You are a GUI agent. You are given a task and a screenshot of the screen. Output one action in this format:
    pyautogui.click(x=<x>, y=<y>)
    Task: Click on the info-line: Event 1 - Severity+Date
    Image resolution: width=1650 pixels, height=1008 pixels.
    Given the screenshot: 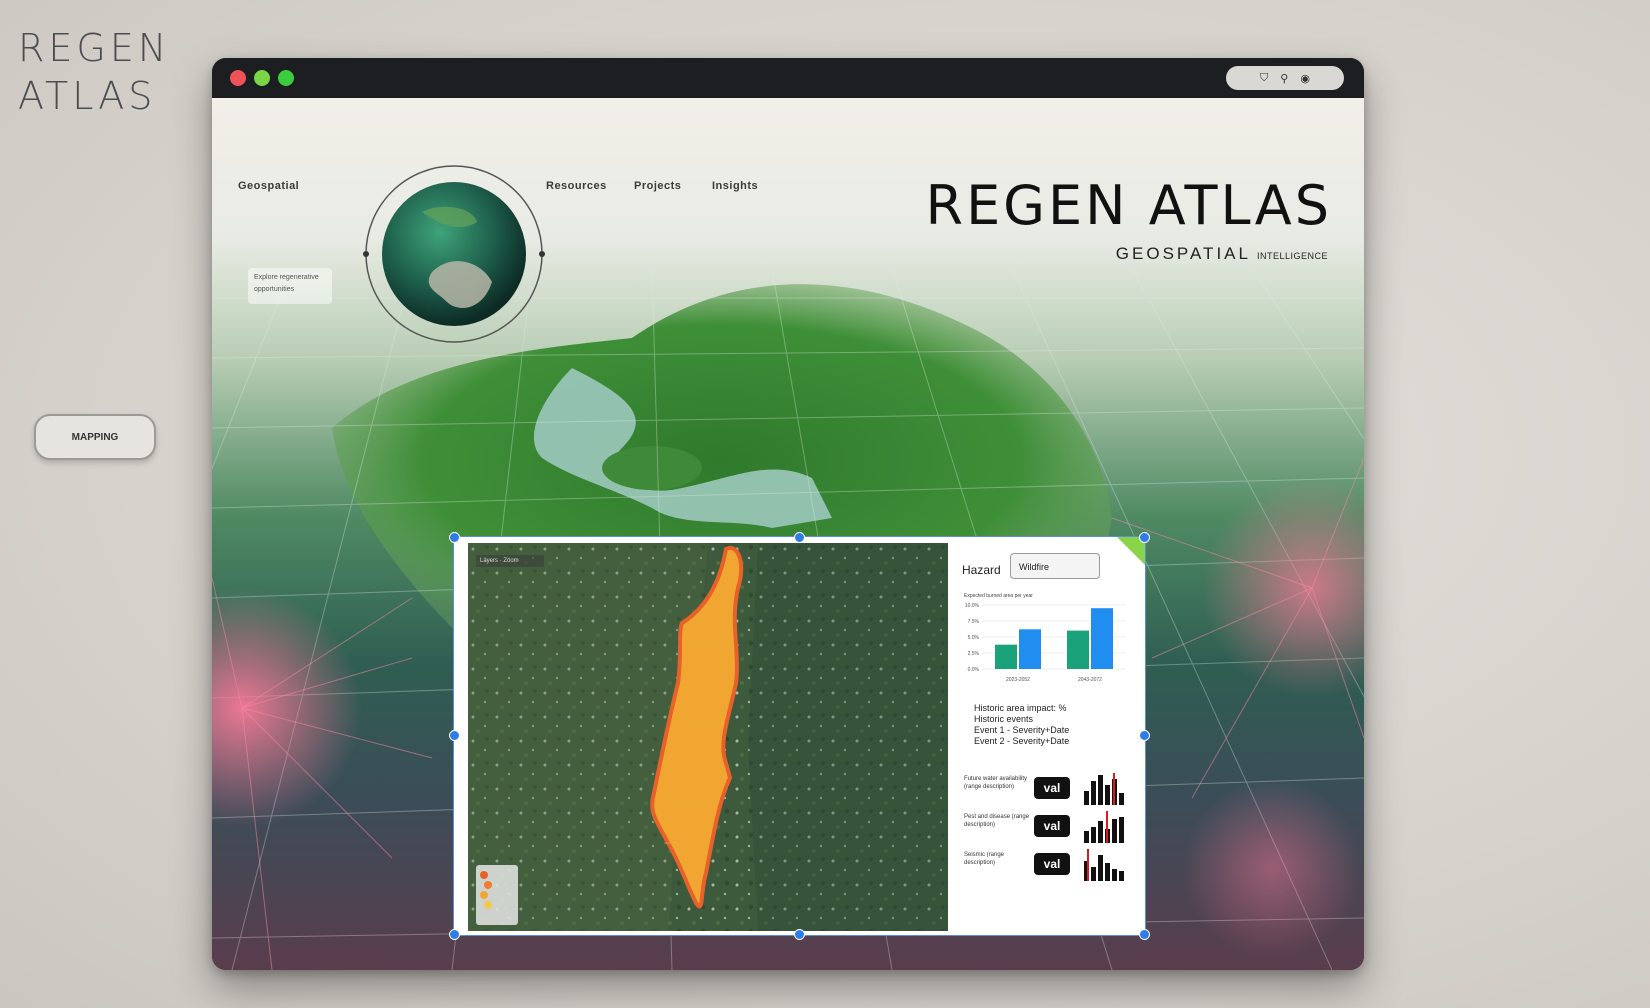 What is the action you would take?
    pyautogui.click(x=1022, y=730)
    